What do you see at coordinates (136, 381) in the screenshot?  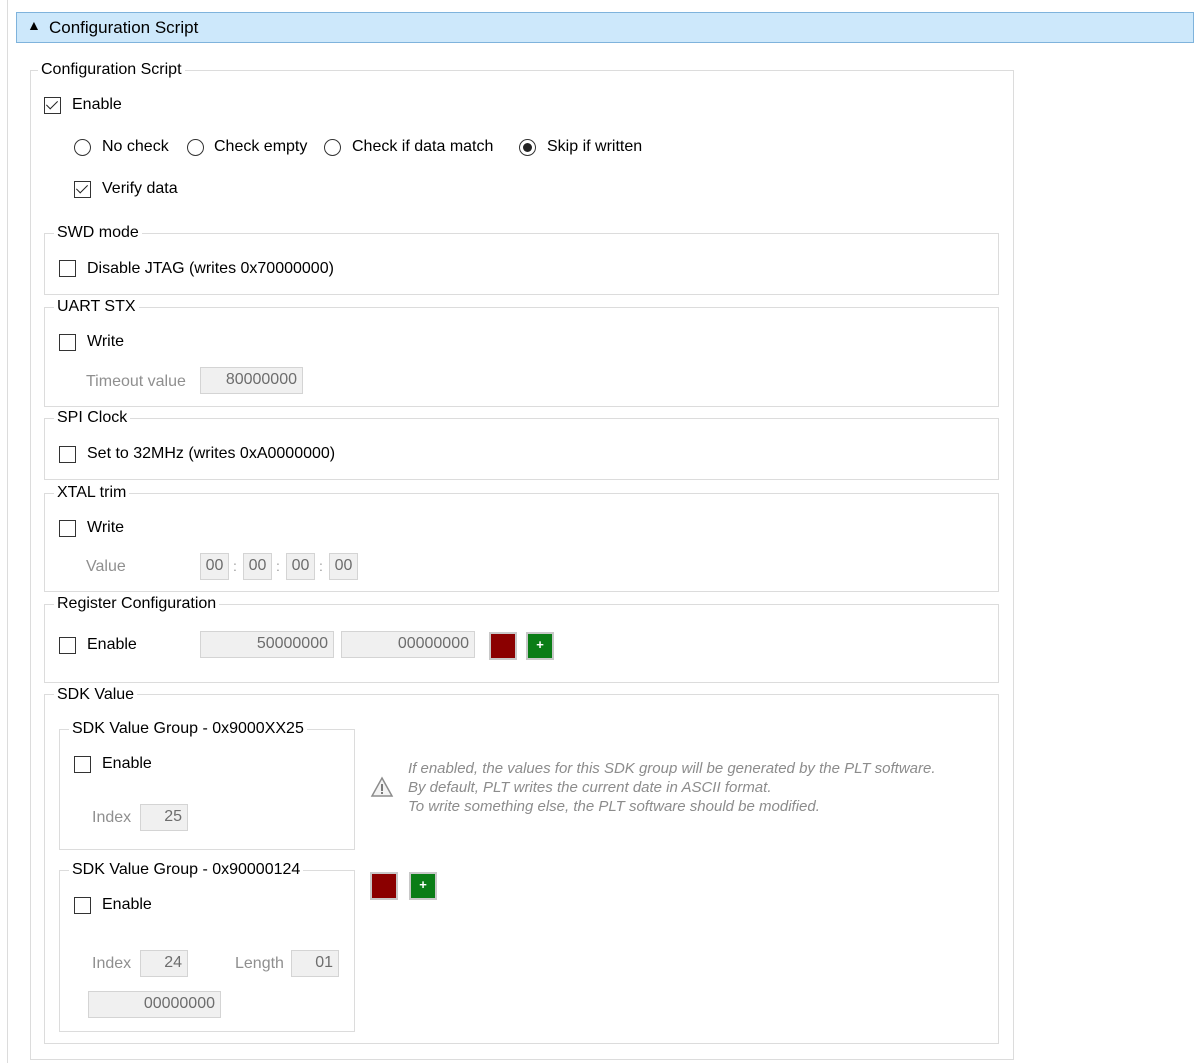 I see `timeout-value-label: Timeout value` at bounding box center [136, 381].